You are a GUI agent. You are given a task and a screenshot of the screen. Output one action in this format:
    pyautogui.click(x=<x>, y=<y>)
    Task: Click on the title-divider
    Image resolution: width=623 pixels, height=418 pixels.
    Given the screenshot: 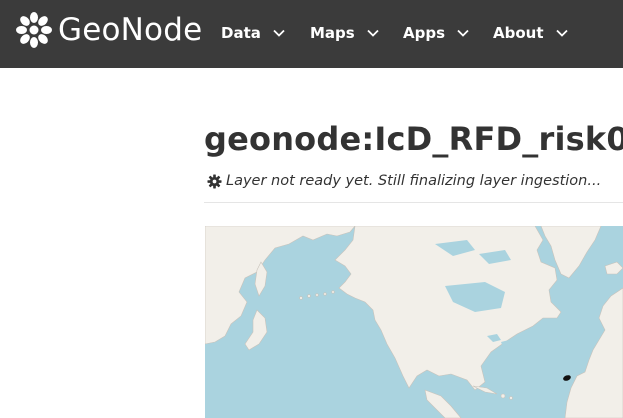 What is the action you would take?
    pyautogui.click(x=413, y=202)
    